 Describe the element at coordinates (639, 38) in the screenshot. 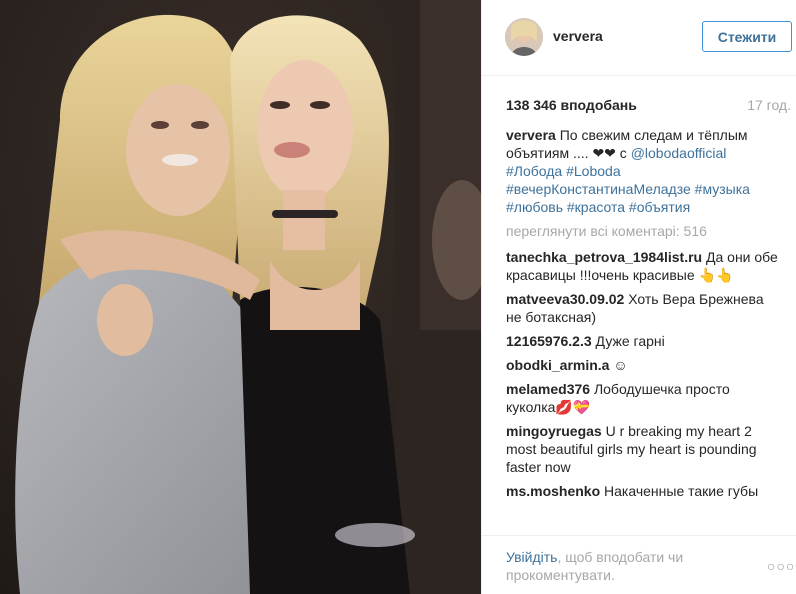

I see `post-header: ververa Стежити` at that location.